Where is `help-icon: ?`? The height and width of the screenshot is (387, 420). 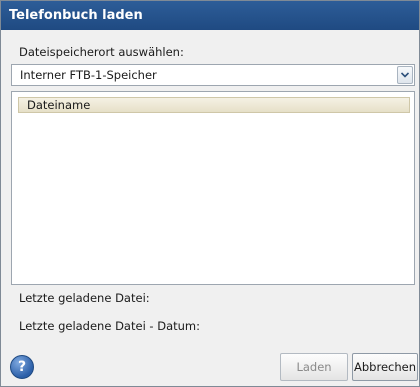 help-icon: ? is located at coordinates (22, 367).